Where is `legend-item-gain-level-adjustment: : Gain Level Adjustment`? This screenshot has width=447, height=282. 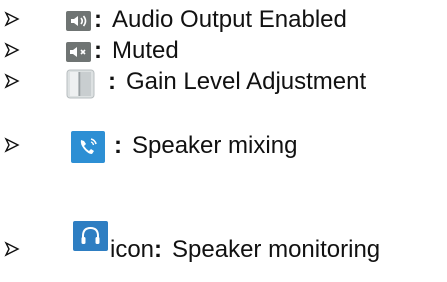 legend-item-gain-level-adjustment: : Gain Level Adjustment is located at coordinates (223, 83).